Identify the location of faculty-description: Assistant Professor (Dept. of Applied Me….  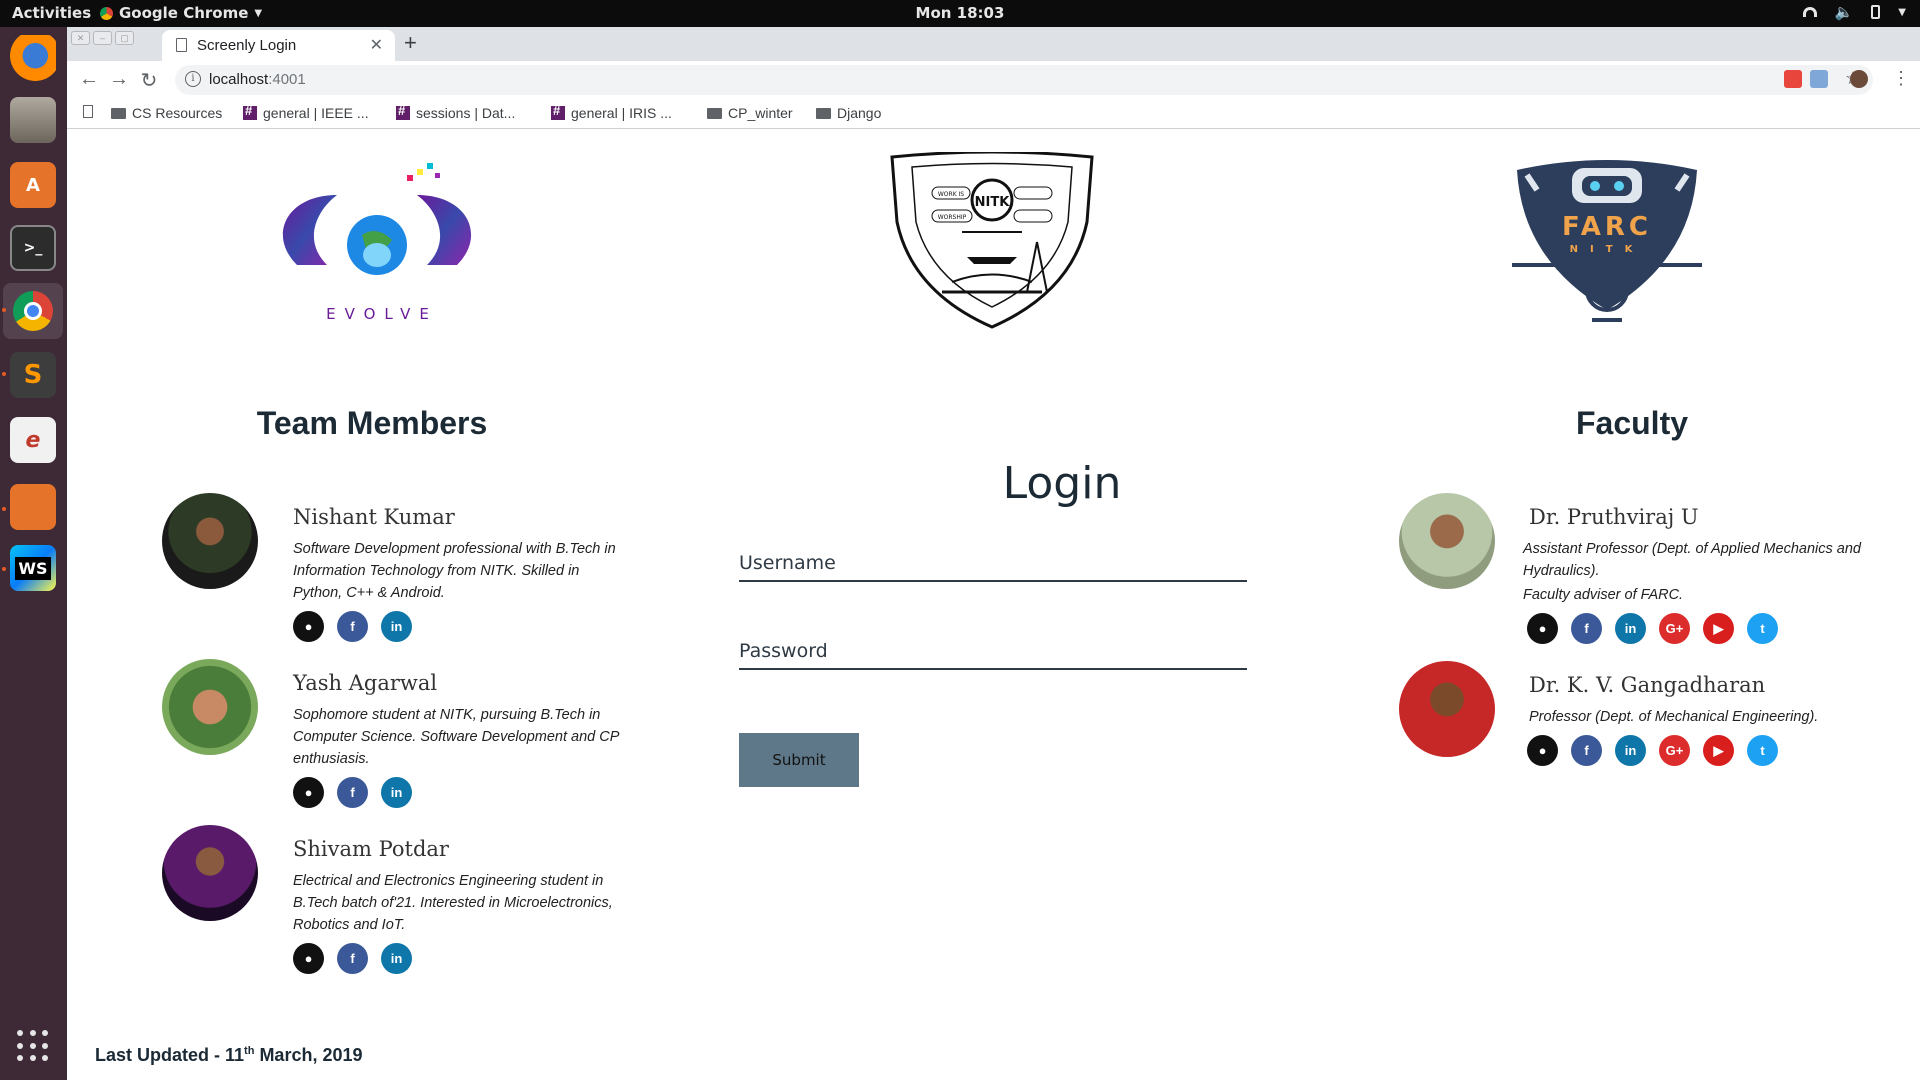
(1692, 560).